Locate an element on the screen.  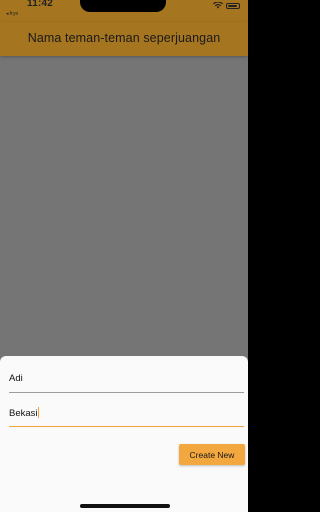
address-field-value: Bekasi is located at coordinates (23, 413).